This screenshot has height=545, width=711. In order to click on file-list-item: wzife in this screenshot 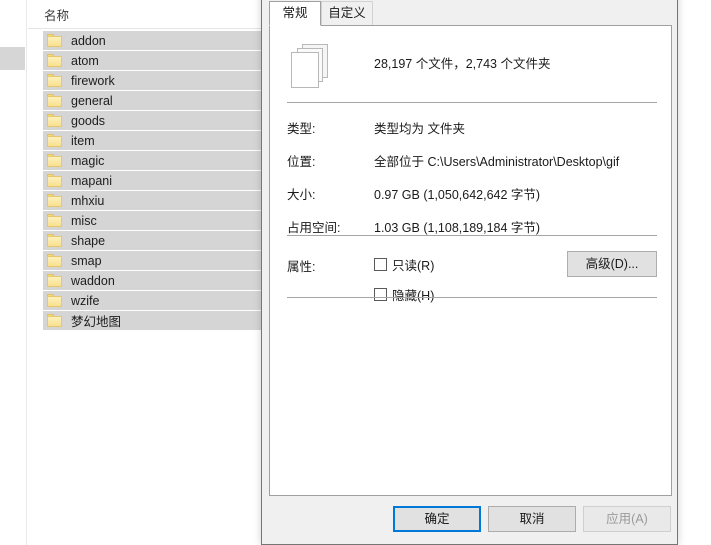, I will do `click(153, 301)`.